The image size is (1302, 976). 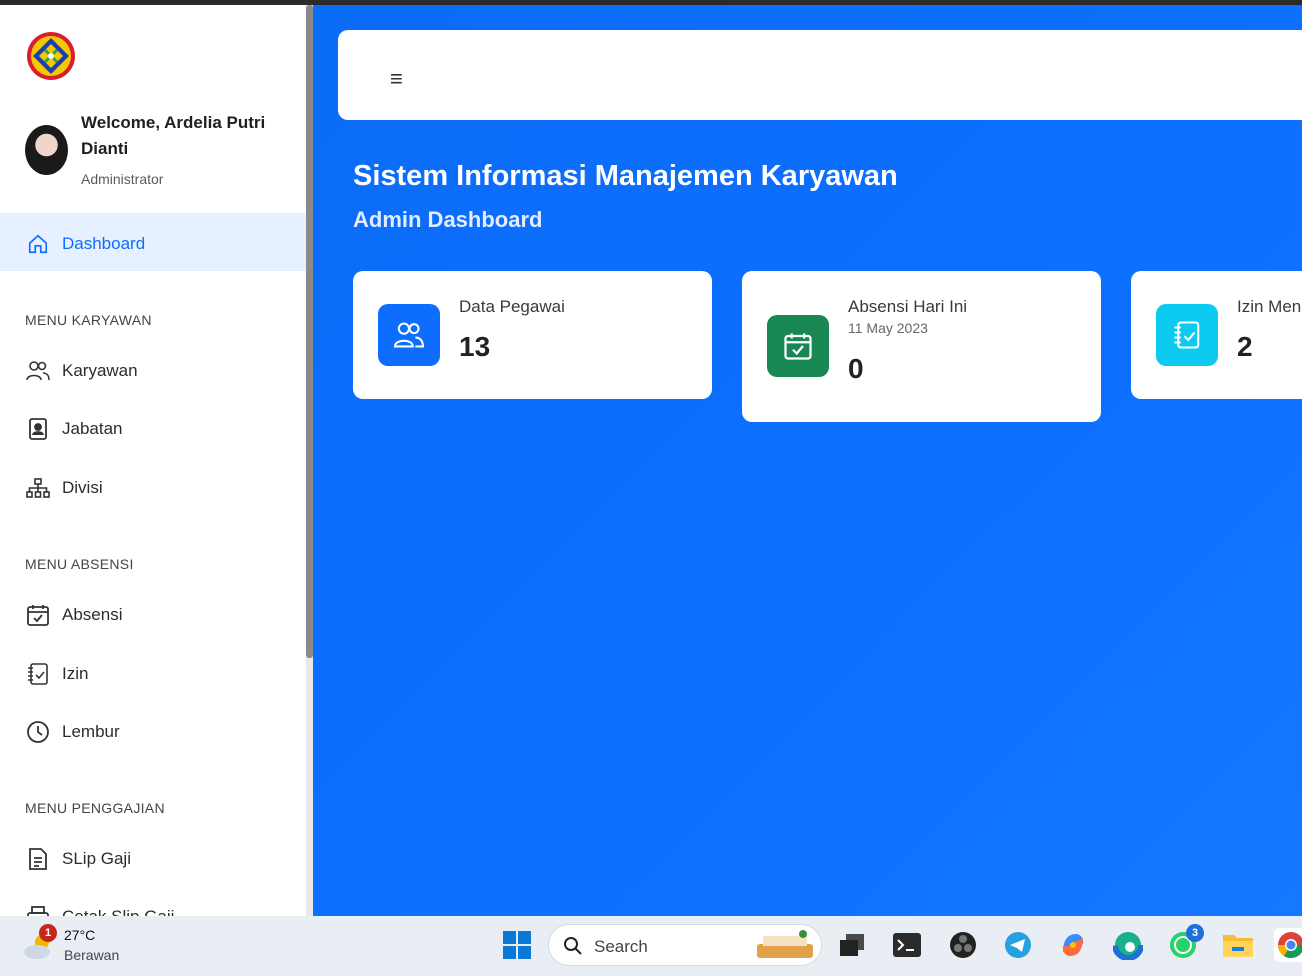 I want to click on sidebar-item-label: Divisi, so click(x=82, y=487).